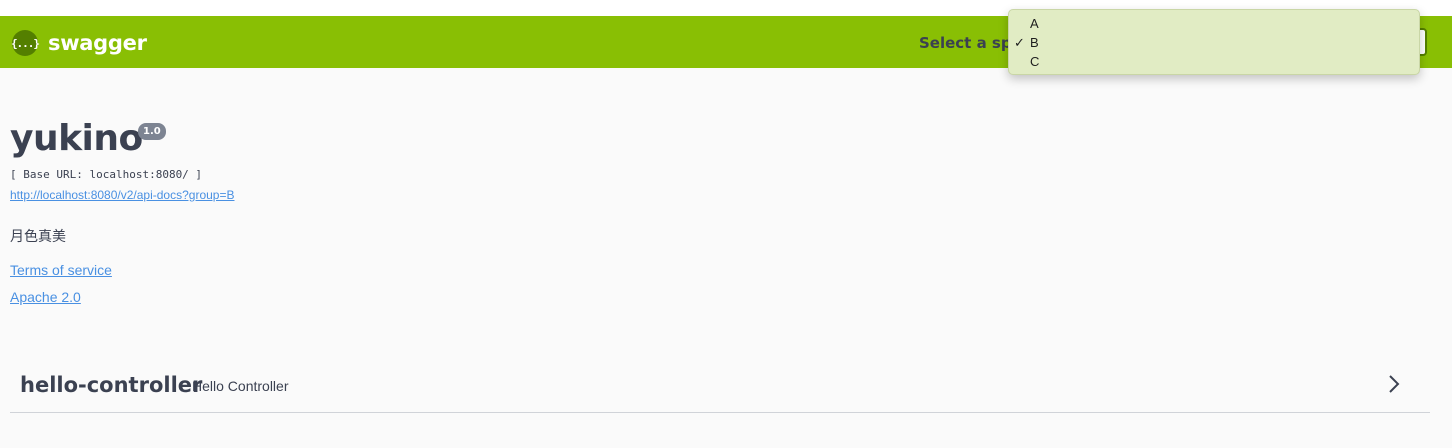  I want to click on base-url: [ Base URL: localhost:8080/ ], so click(106, 174).